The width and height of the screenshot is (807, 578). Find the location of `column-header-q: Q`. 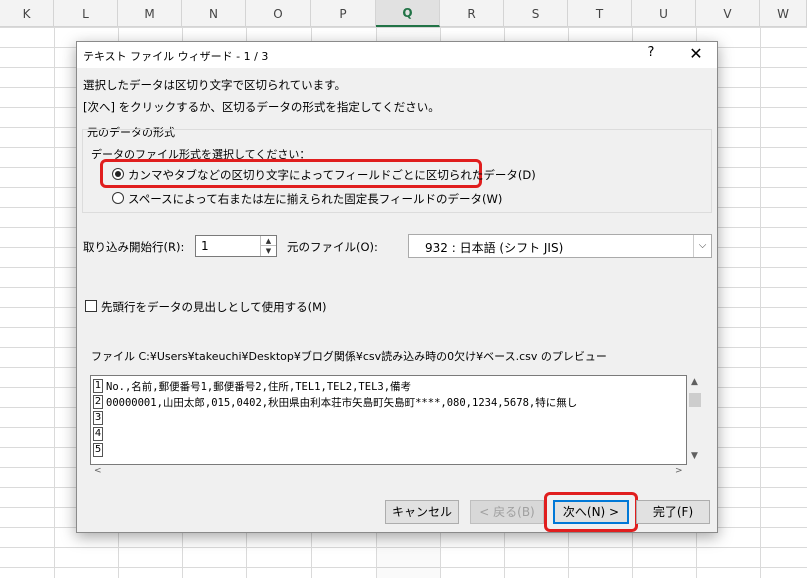

column-header-q: Q is located at coordinates (408, 13).